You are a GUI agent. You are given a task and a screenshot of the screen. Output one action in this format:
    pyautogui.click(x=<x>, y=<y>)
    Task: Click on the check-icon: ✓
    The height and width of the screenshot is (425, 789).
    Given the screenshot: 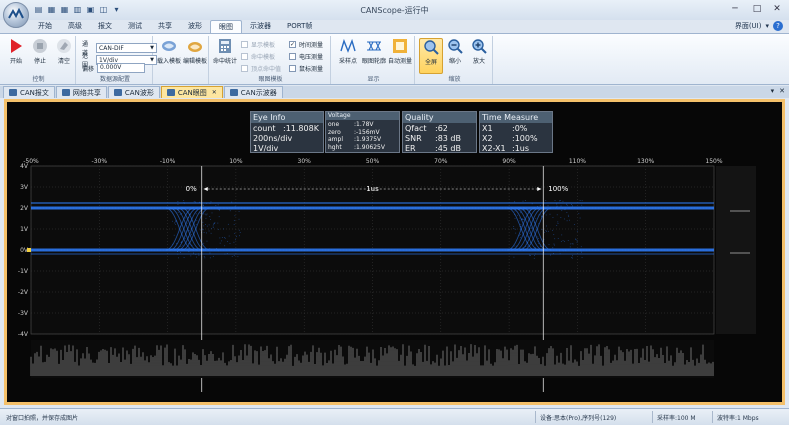 What is the action you would take?
    pyautogui.click(x=292, y=44)
    